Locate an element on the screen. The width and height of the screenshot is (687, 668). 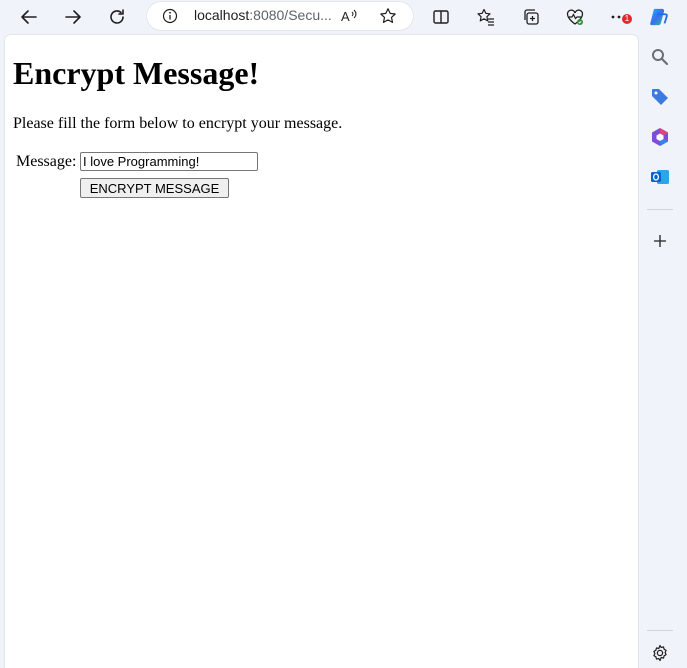
split-screen-icon is located at coordinates (441, 17).